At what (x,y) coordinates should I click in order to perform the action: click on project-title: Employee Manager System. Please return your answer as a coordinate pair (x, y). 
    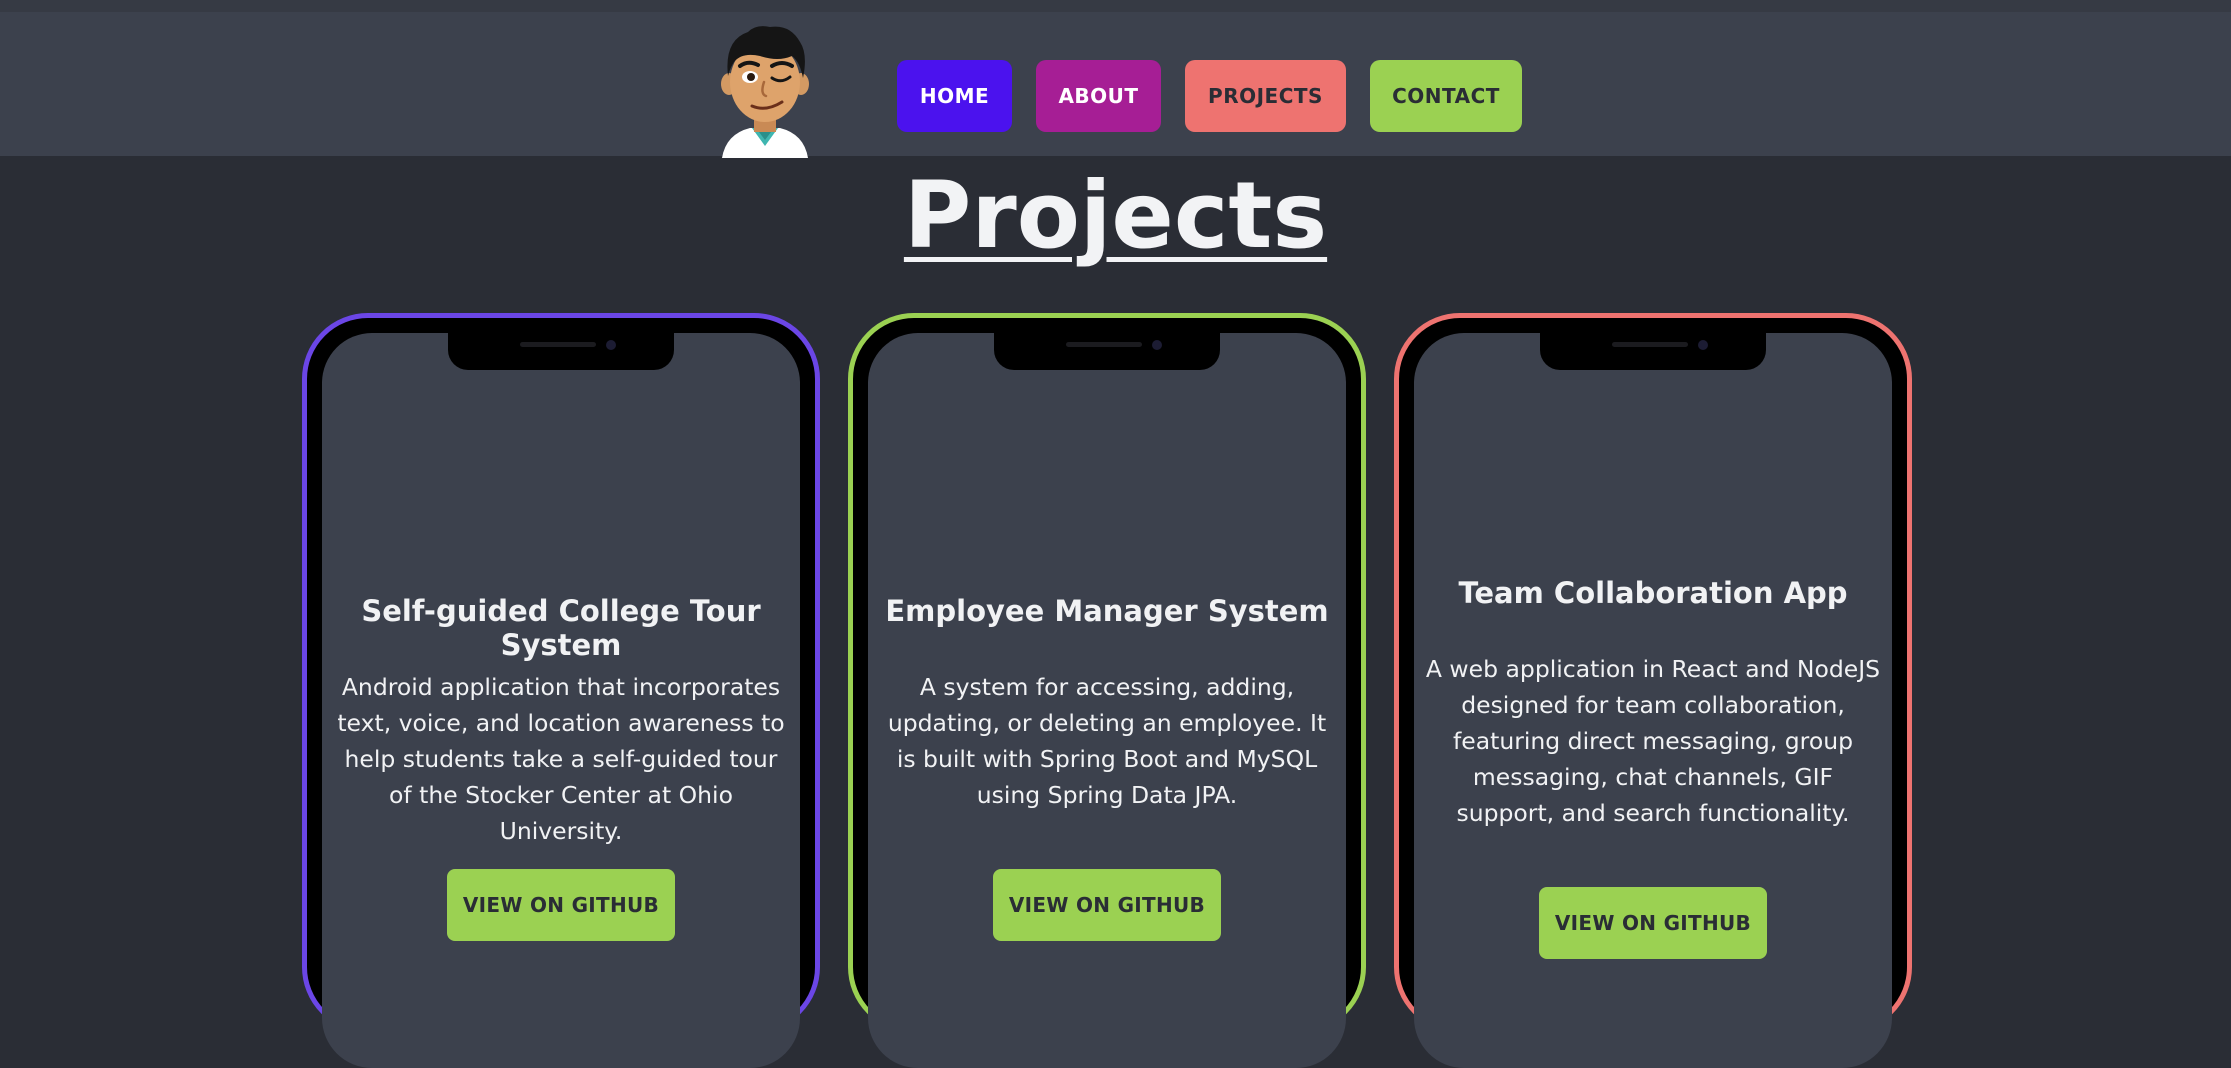
    Looking at the image, I should click on (1107, 611).